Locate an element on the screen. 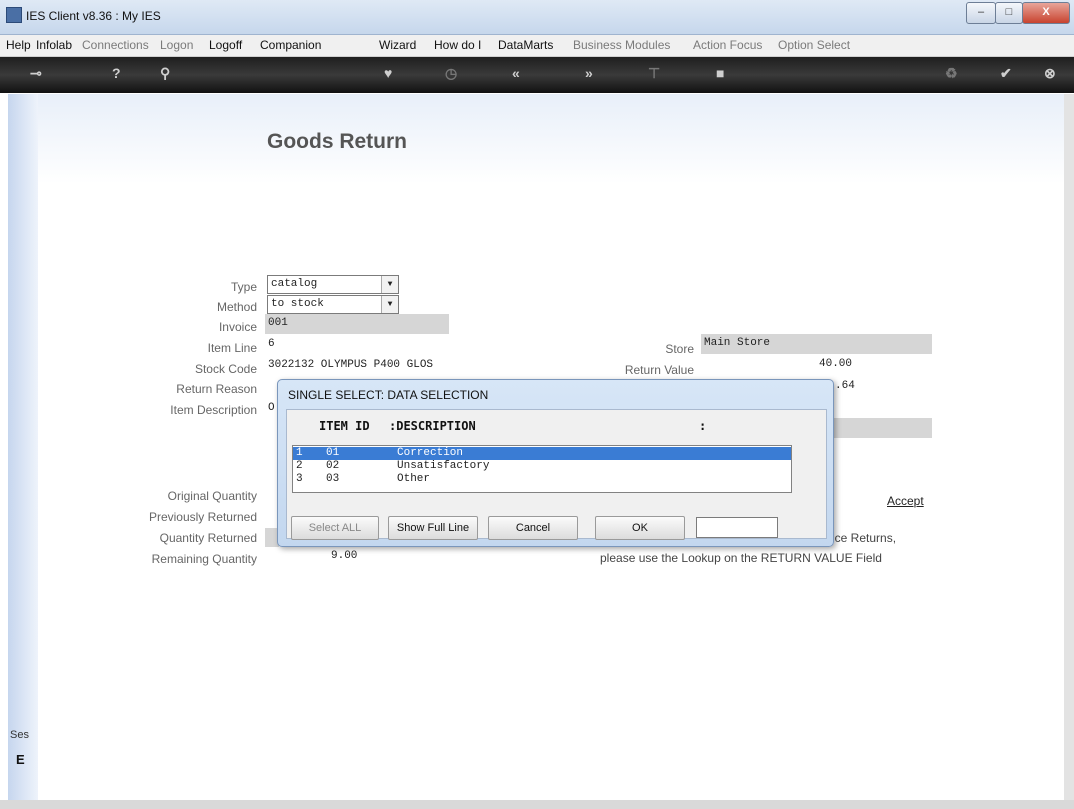  vertical-scrollbar is located at coordinates (1069, 447).